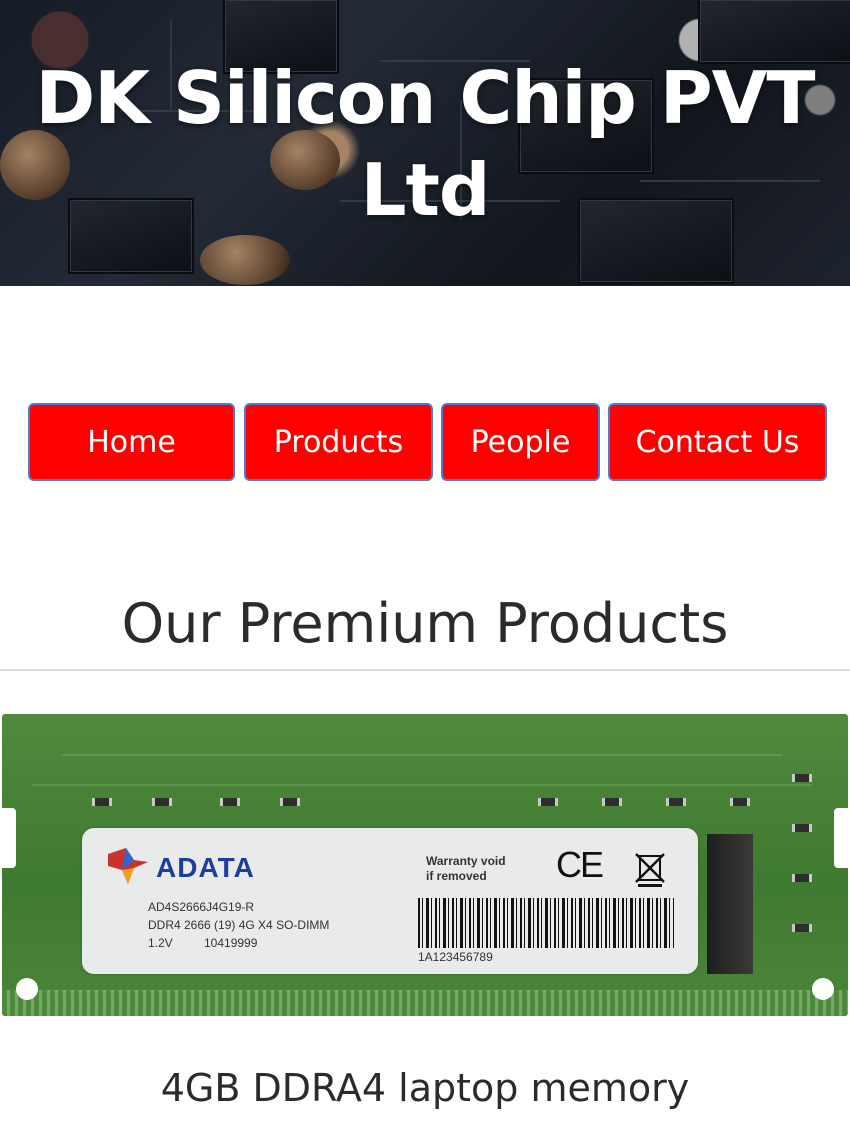  I want to click on nav-home-button: Home, so click(131, 442).